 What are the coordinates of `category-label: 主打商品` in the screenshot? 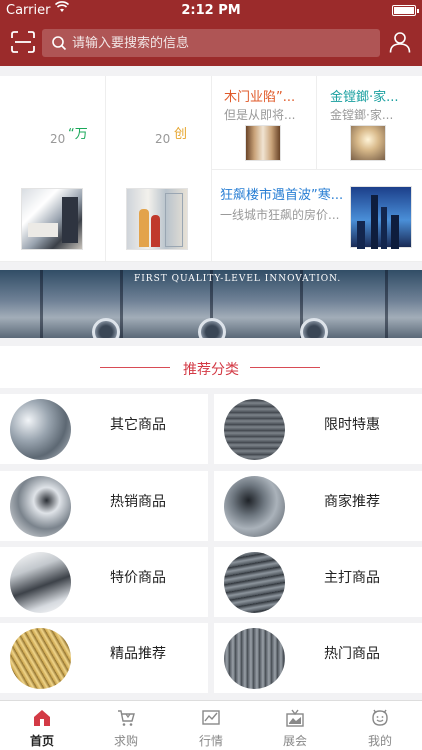 It's located at (352, 578).